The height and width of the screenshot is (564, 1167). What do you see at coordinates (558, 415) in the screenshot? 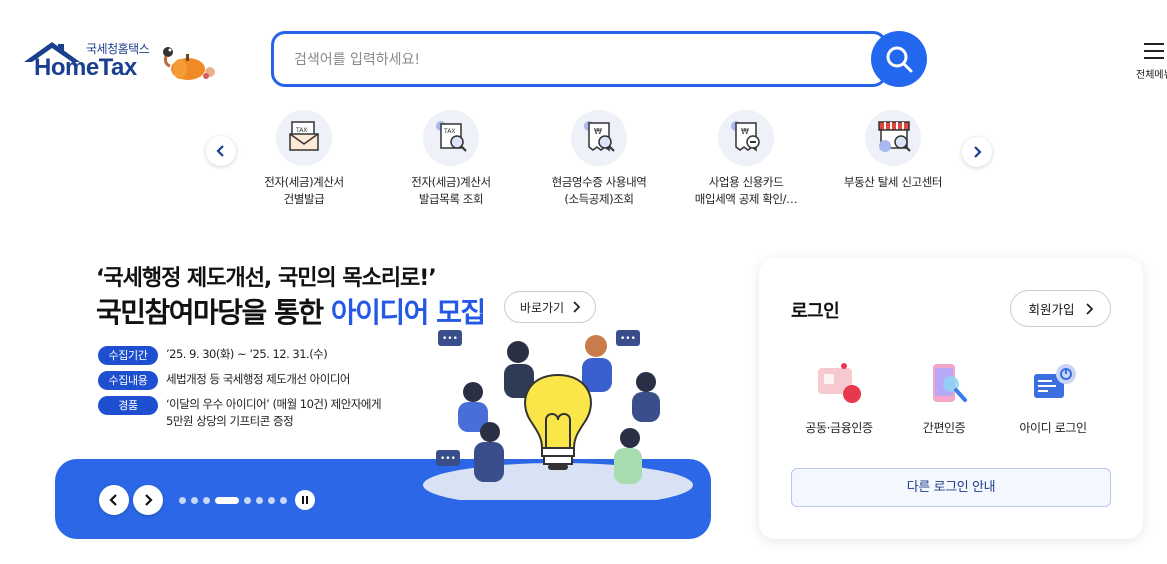
I see `idea-lightbulb-illustration: ••• ••• •••` at bounding box center [558, 415].